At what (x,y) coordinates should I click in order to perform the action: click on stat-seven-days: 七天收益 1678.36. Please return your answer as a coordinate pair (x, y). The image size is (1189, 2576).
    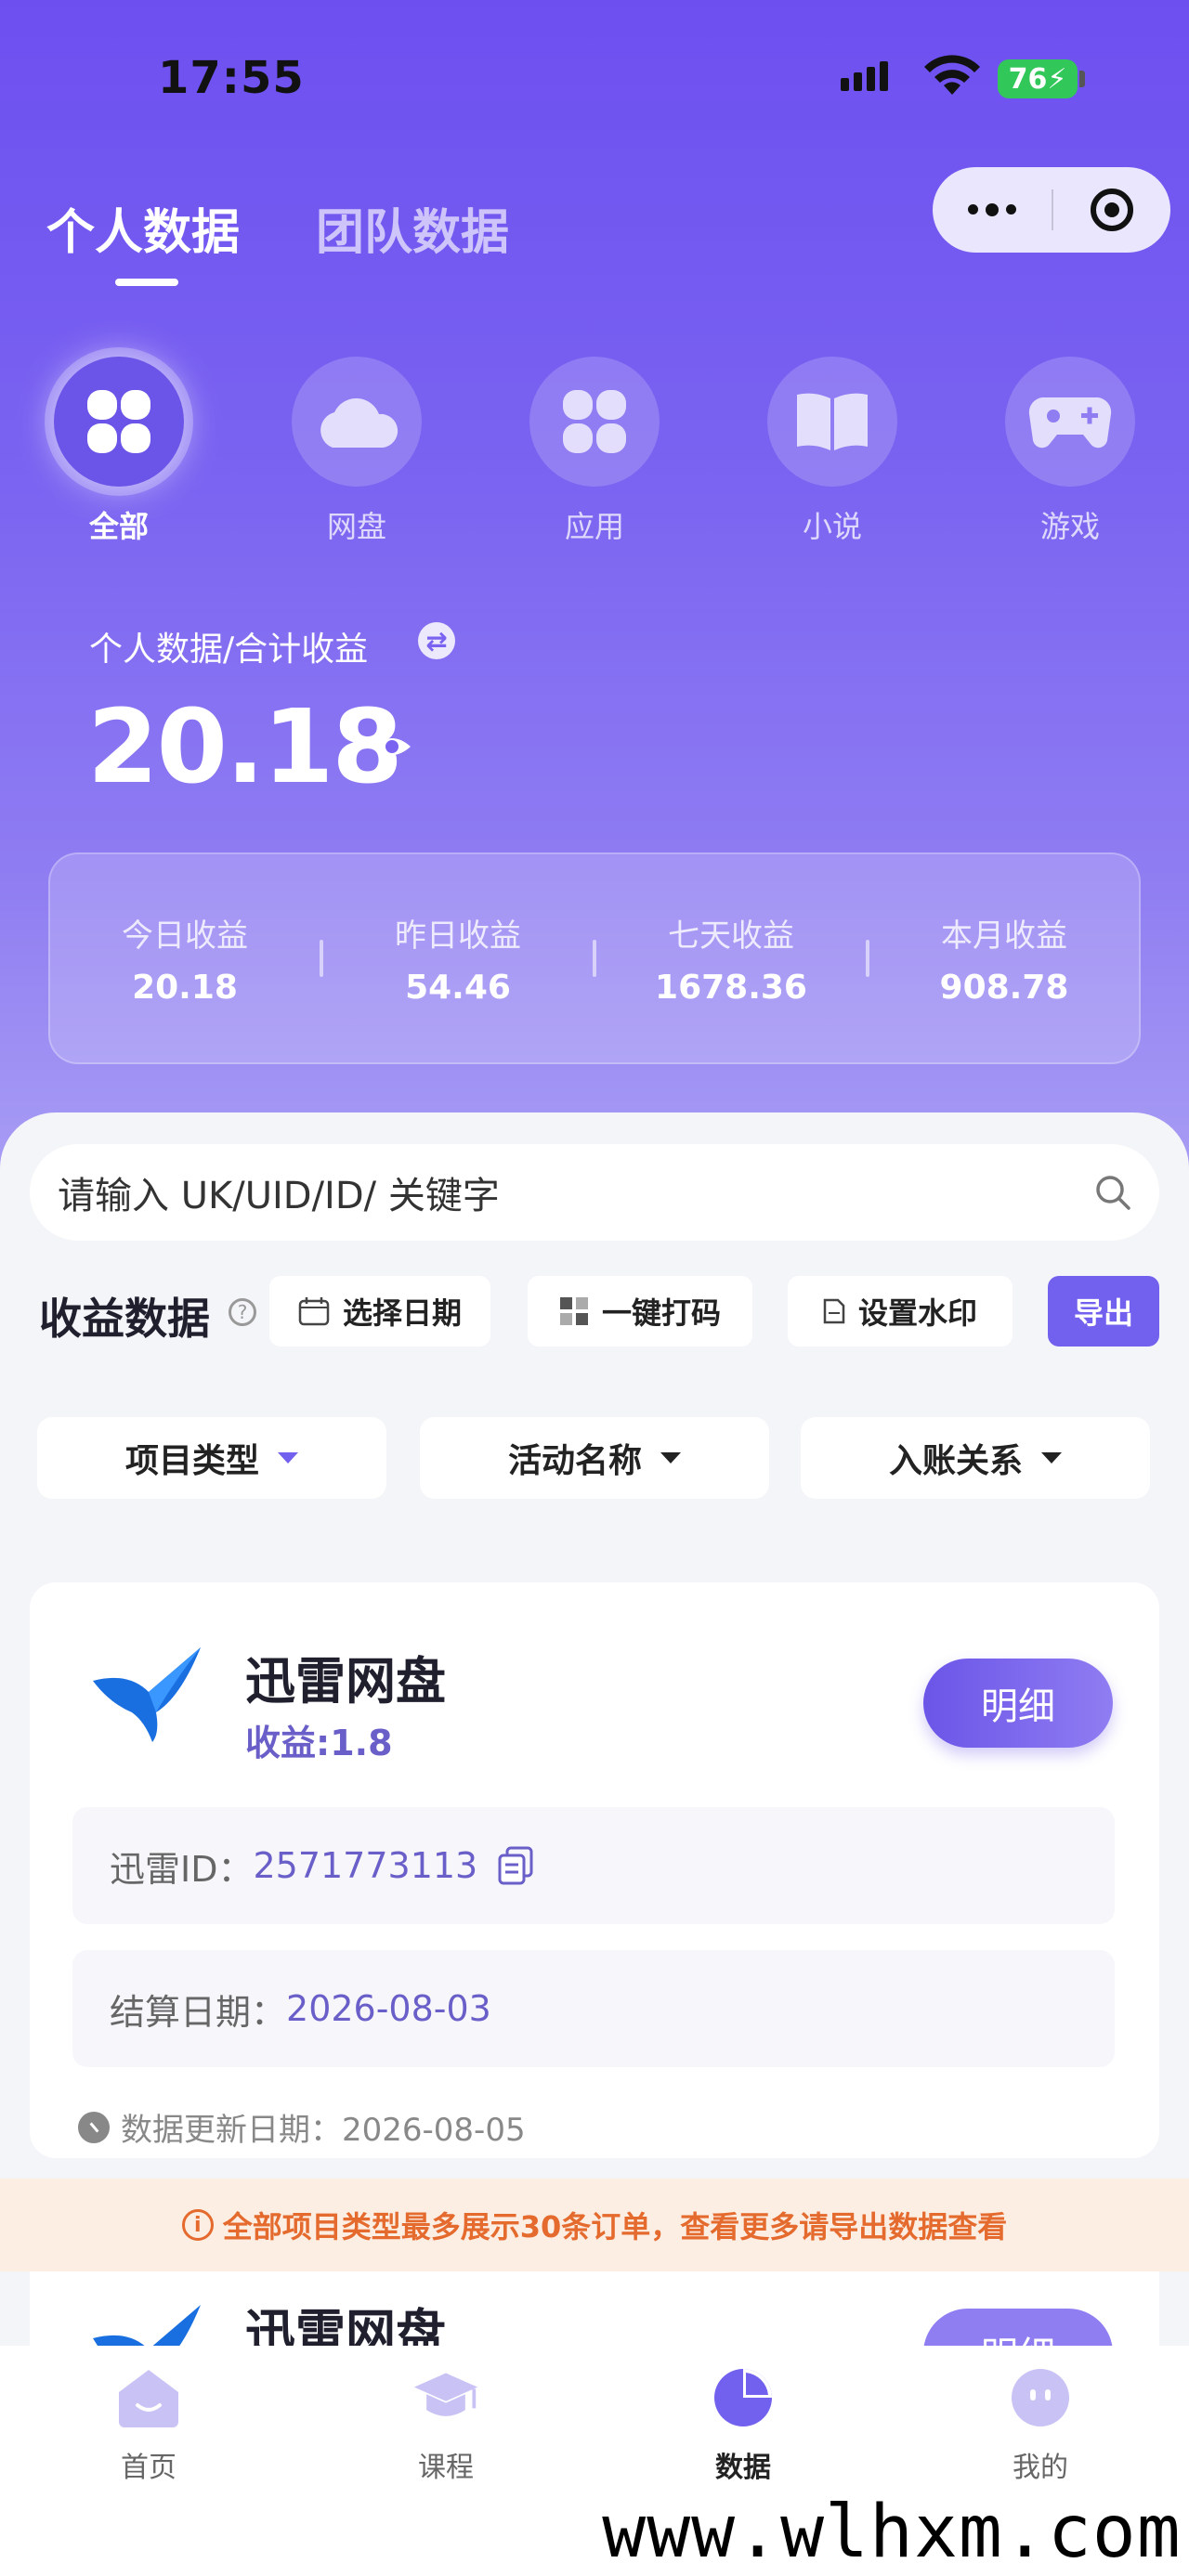
    Looking at the image, I should click on (731, 962).